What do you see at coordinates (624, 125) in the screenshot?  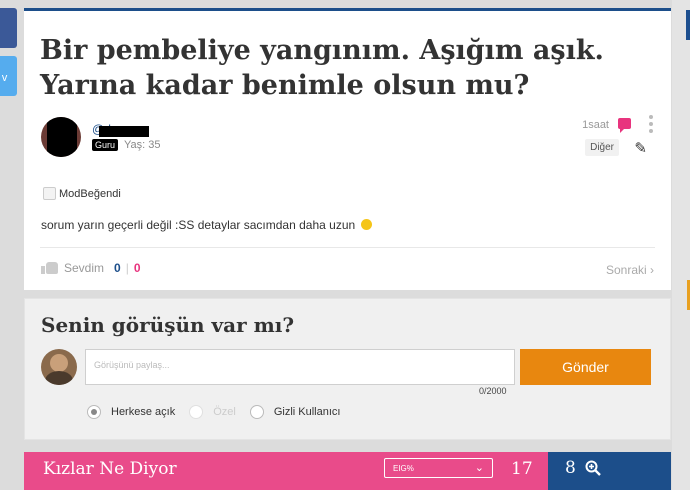 I see `chat-bubble-icon` at bounding box center [624, 125].